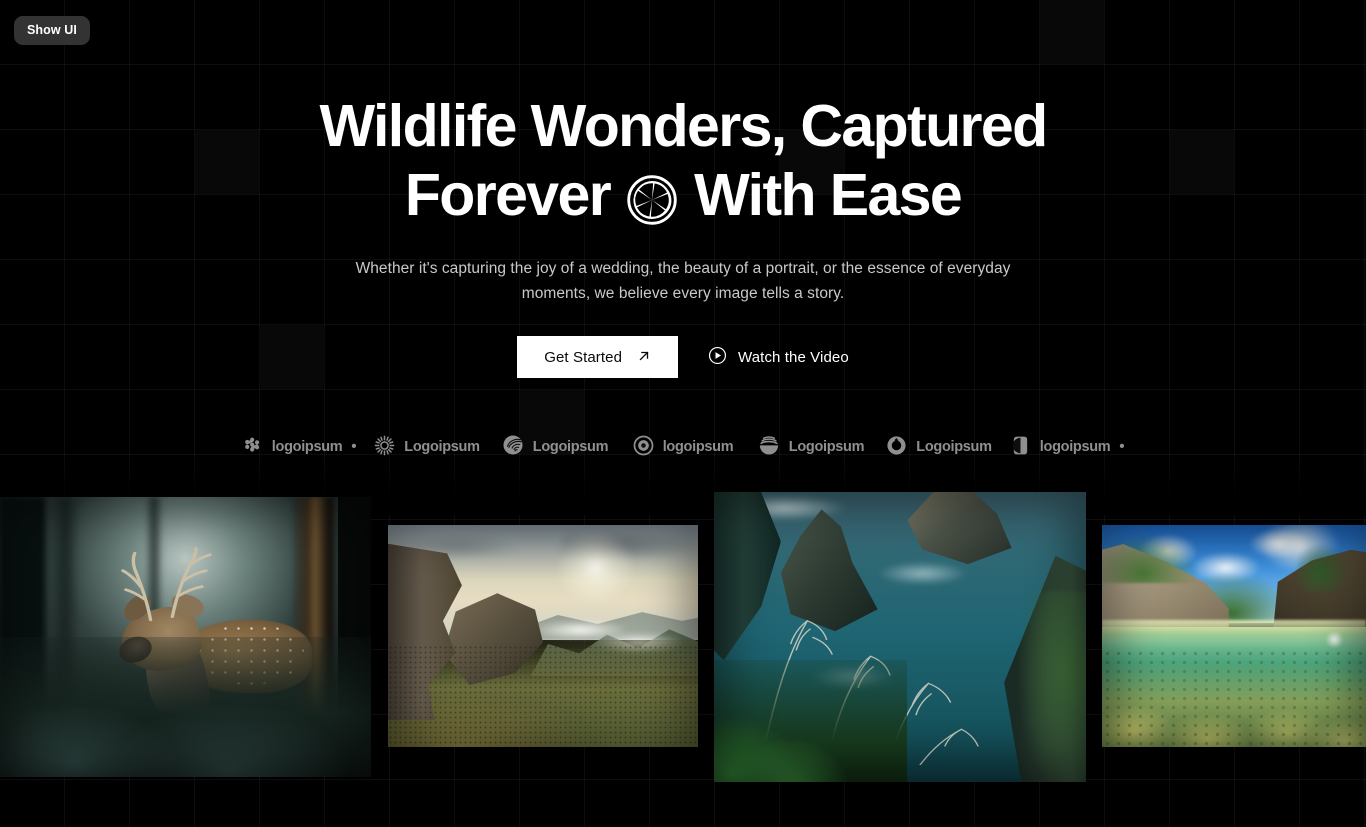  Describe the element at coordinates (384, 447) in the screenshot. I see `sunburst-icon` at that location.